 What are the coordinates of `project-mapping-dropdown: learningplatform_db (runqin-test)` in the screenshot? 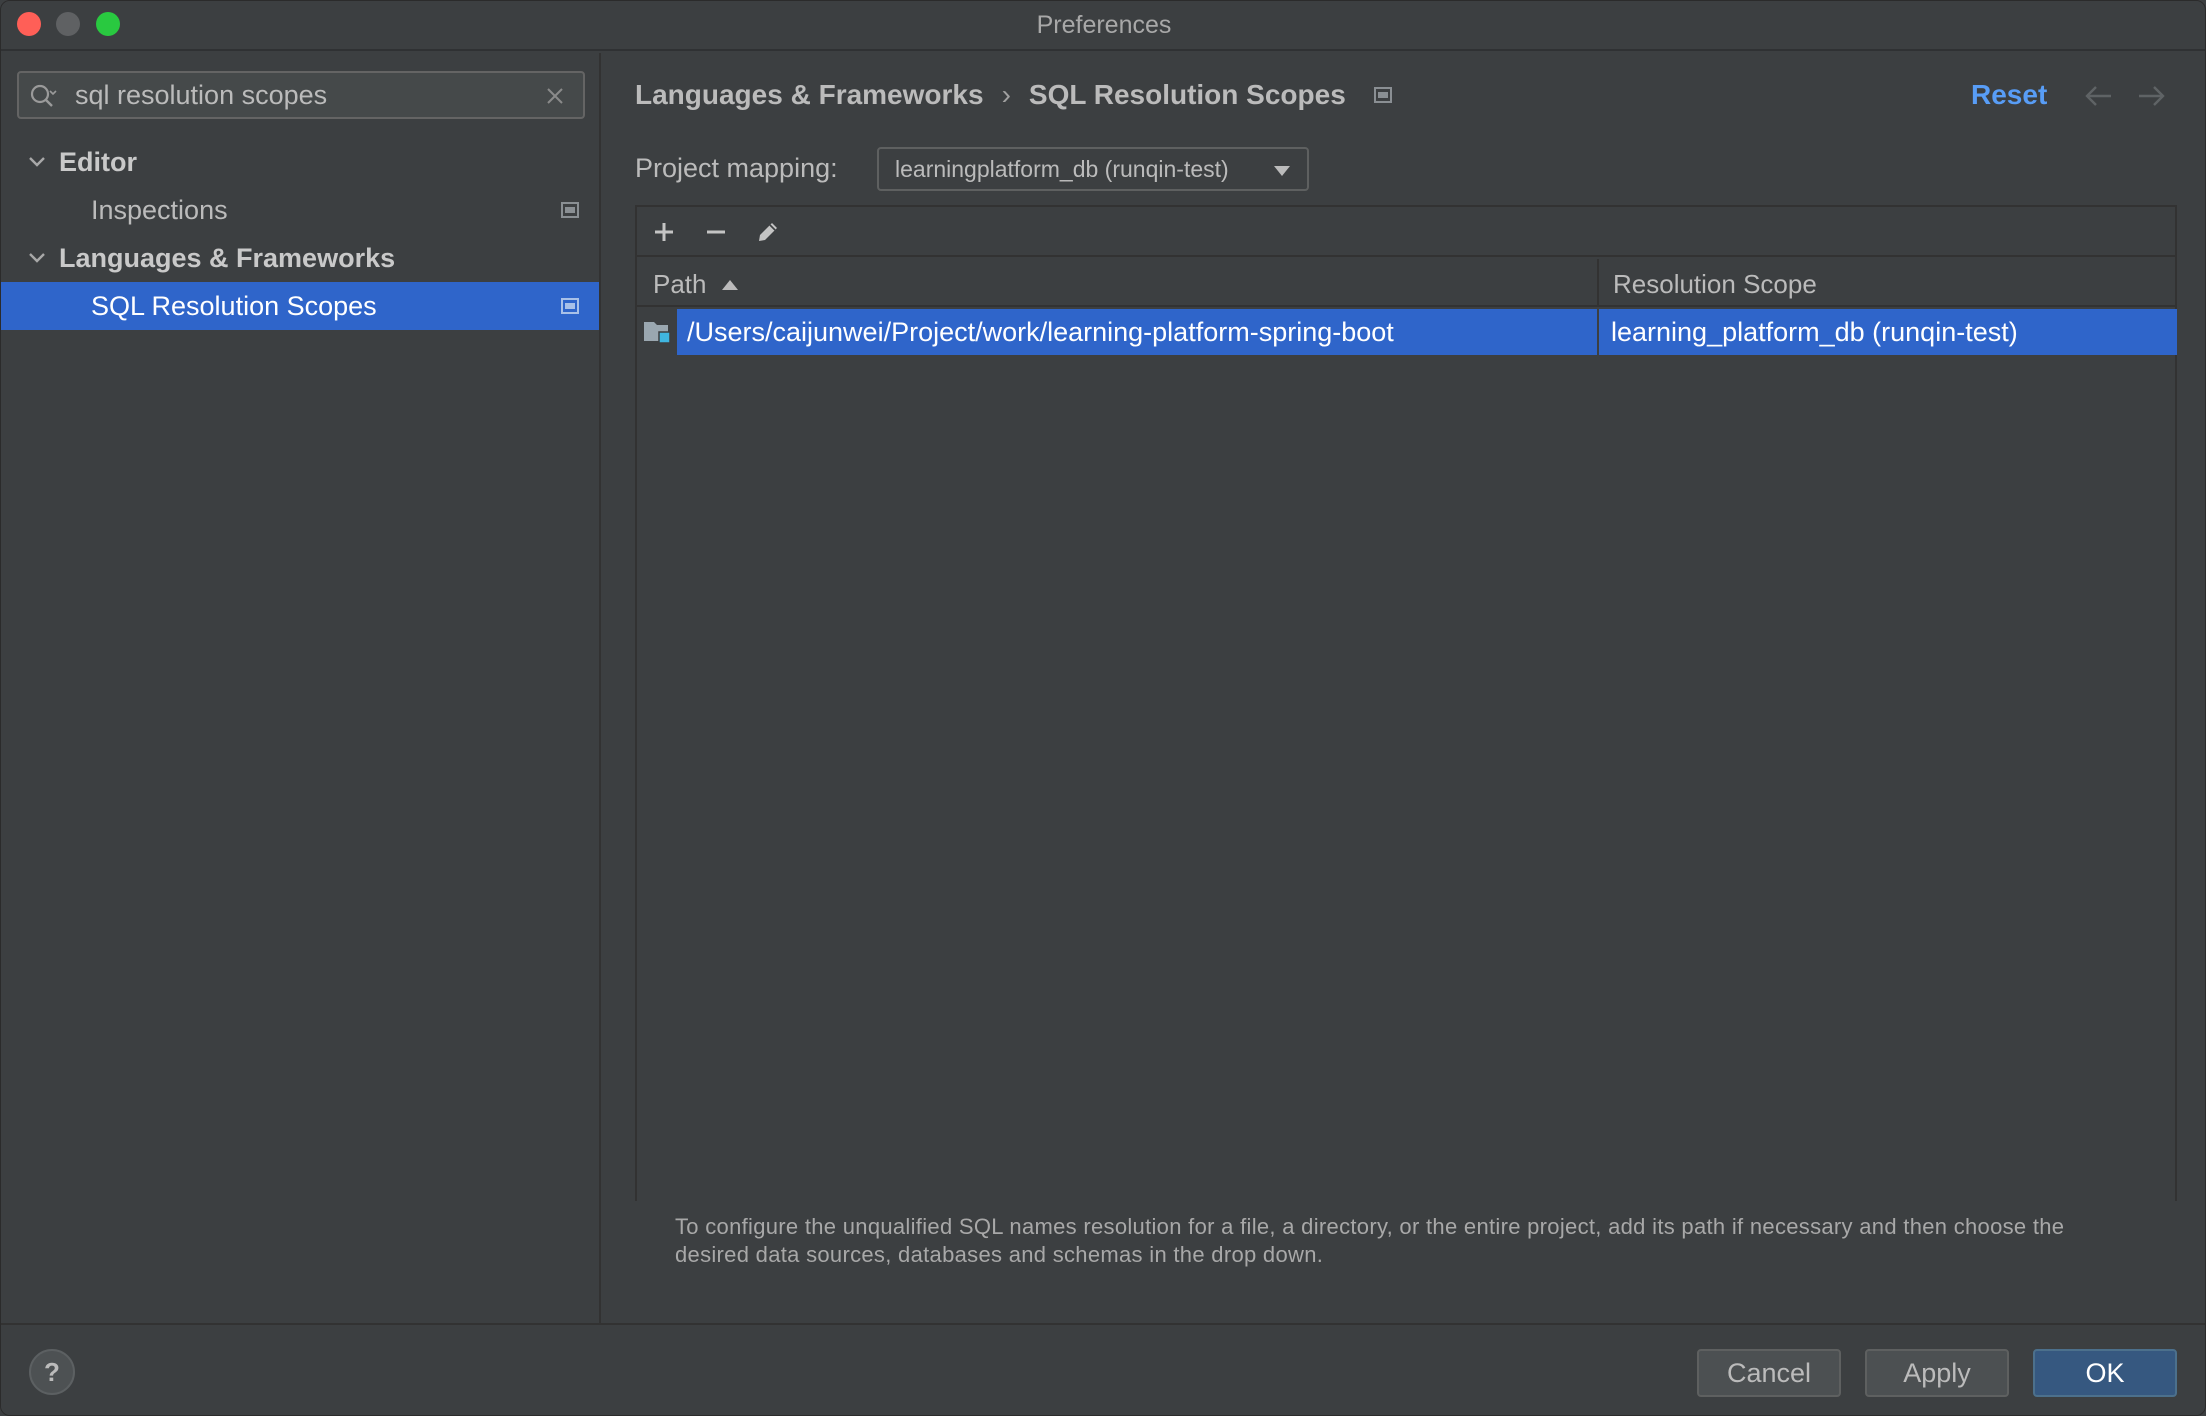 It's located at (1093, 169).